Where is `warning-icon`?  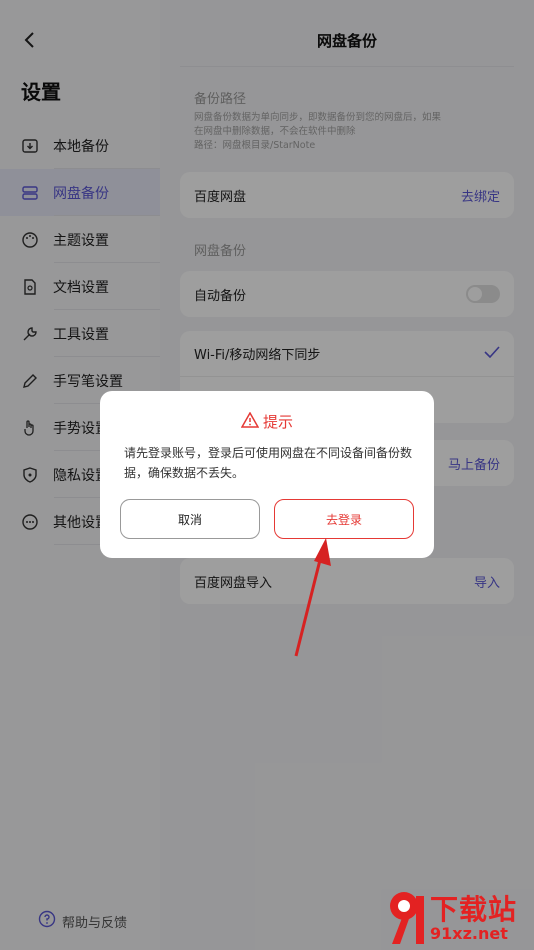 warning-icon is located at coordinates (250, 421).